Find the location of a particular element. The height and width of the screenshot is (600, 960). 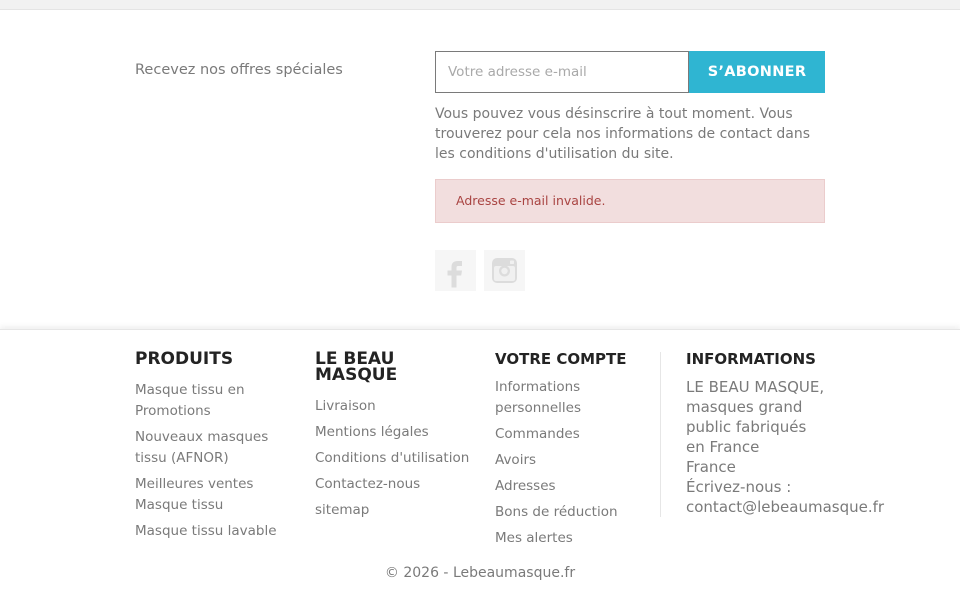

account-link-personal-info: Informations personnelles is located at coordinates (575, 398).